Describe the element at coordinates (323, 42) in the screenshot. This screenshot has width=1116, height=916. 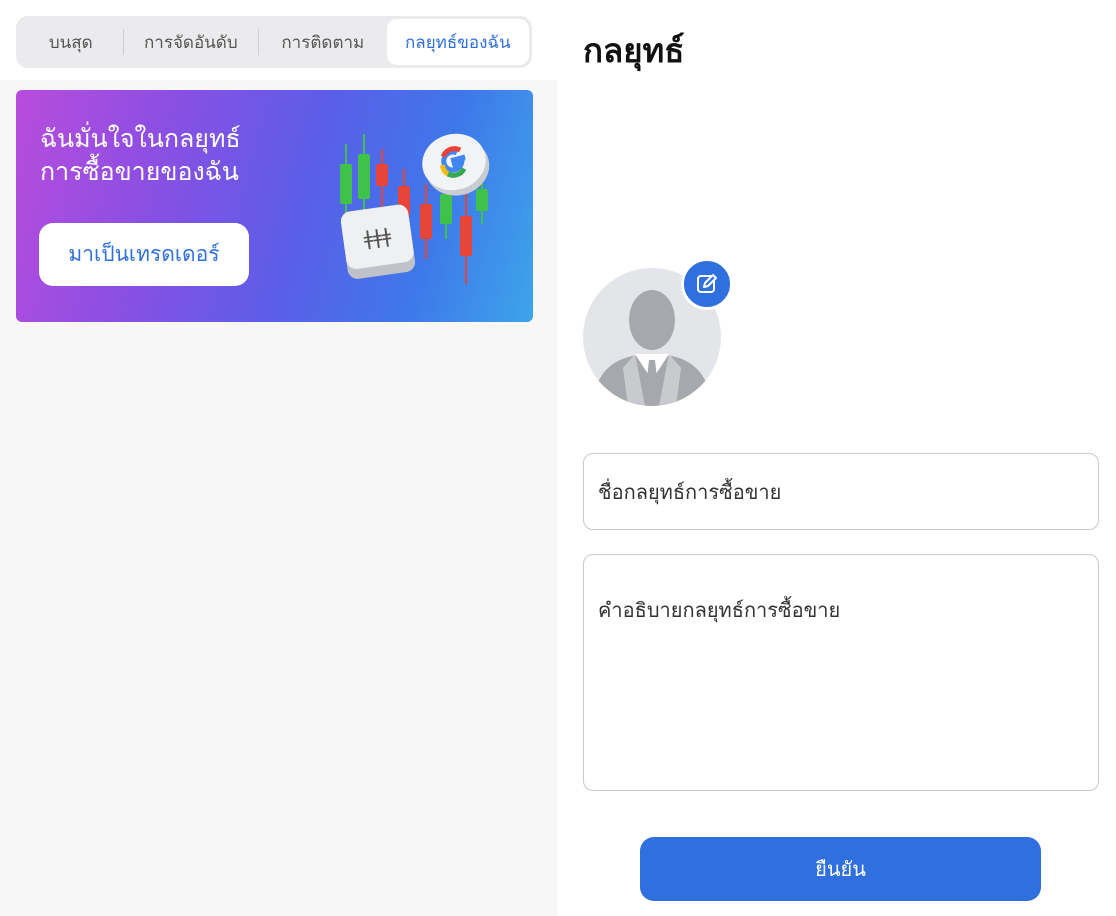
I see `tab-following: การติดตาม` at that location.